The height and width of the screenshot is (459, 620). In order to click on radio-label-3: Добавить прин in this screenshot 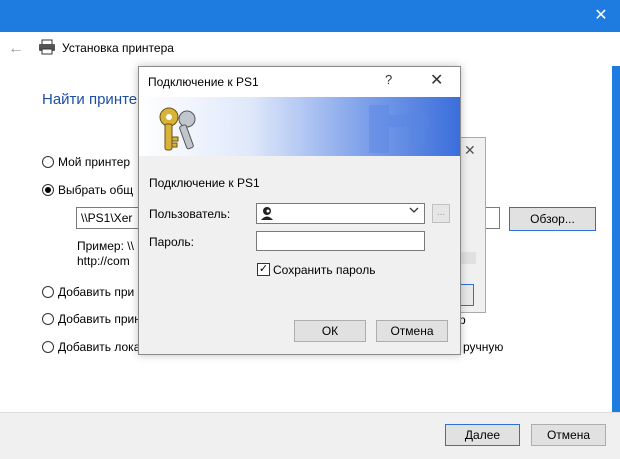, I will do `click(99, 319)`.